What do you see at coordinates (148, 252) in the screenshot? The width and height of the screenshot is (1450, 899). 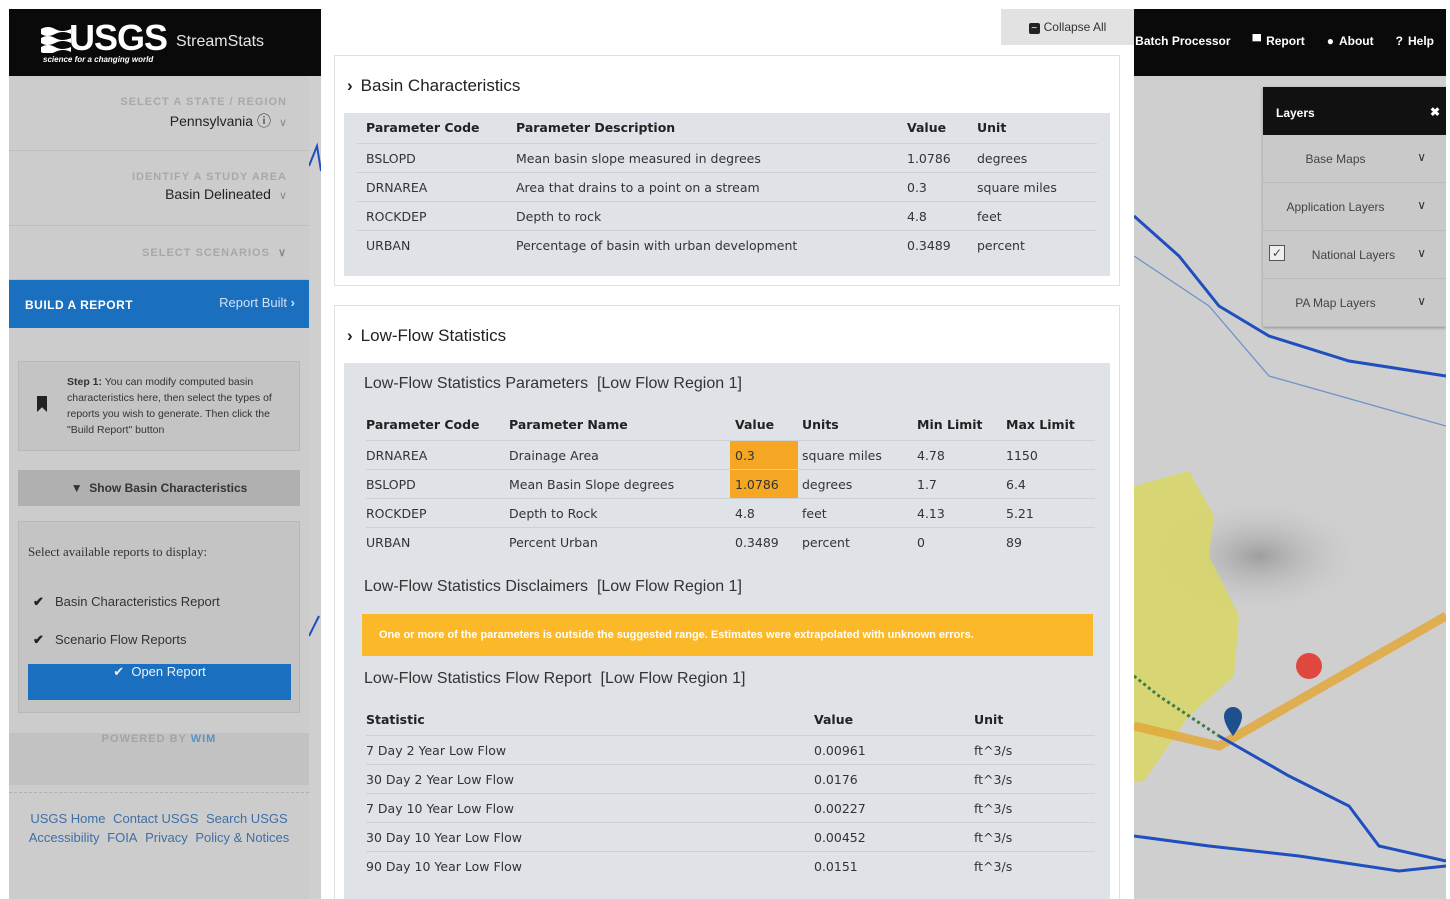 I see `scenarios-label: SELECT SCENARIOS ∨` at bounding box center [148, 252].